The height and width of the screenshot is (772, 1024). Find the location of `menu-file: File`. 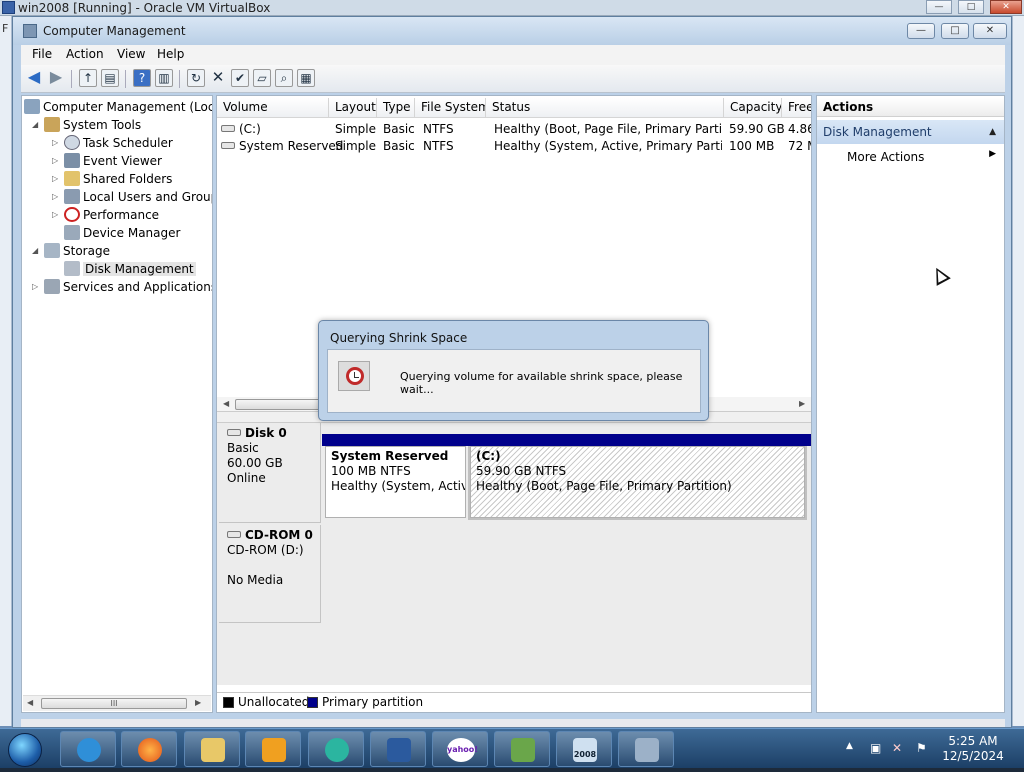

menu-file: File is located at coordinates (42, 54).